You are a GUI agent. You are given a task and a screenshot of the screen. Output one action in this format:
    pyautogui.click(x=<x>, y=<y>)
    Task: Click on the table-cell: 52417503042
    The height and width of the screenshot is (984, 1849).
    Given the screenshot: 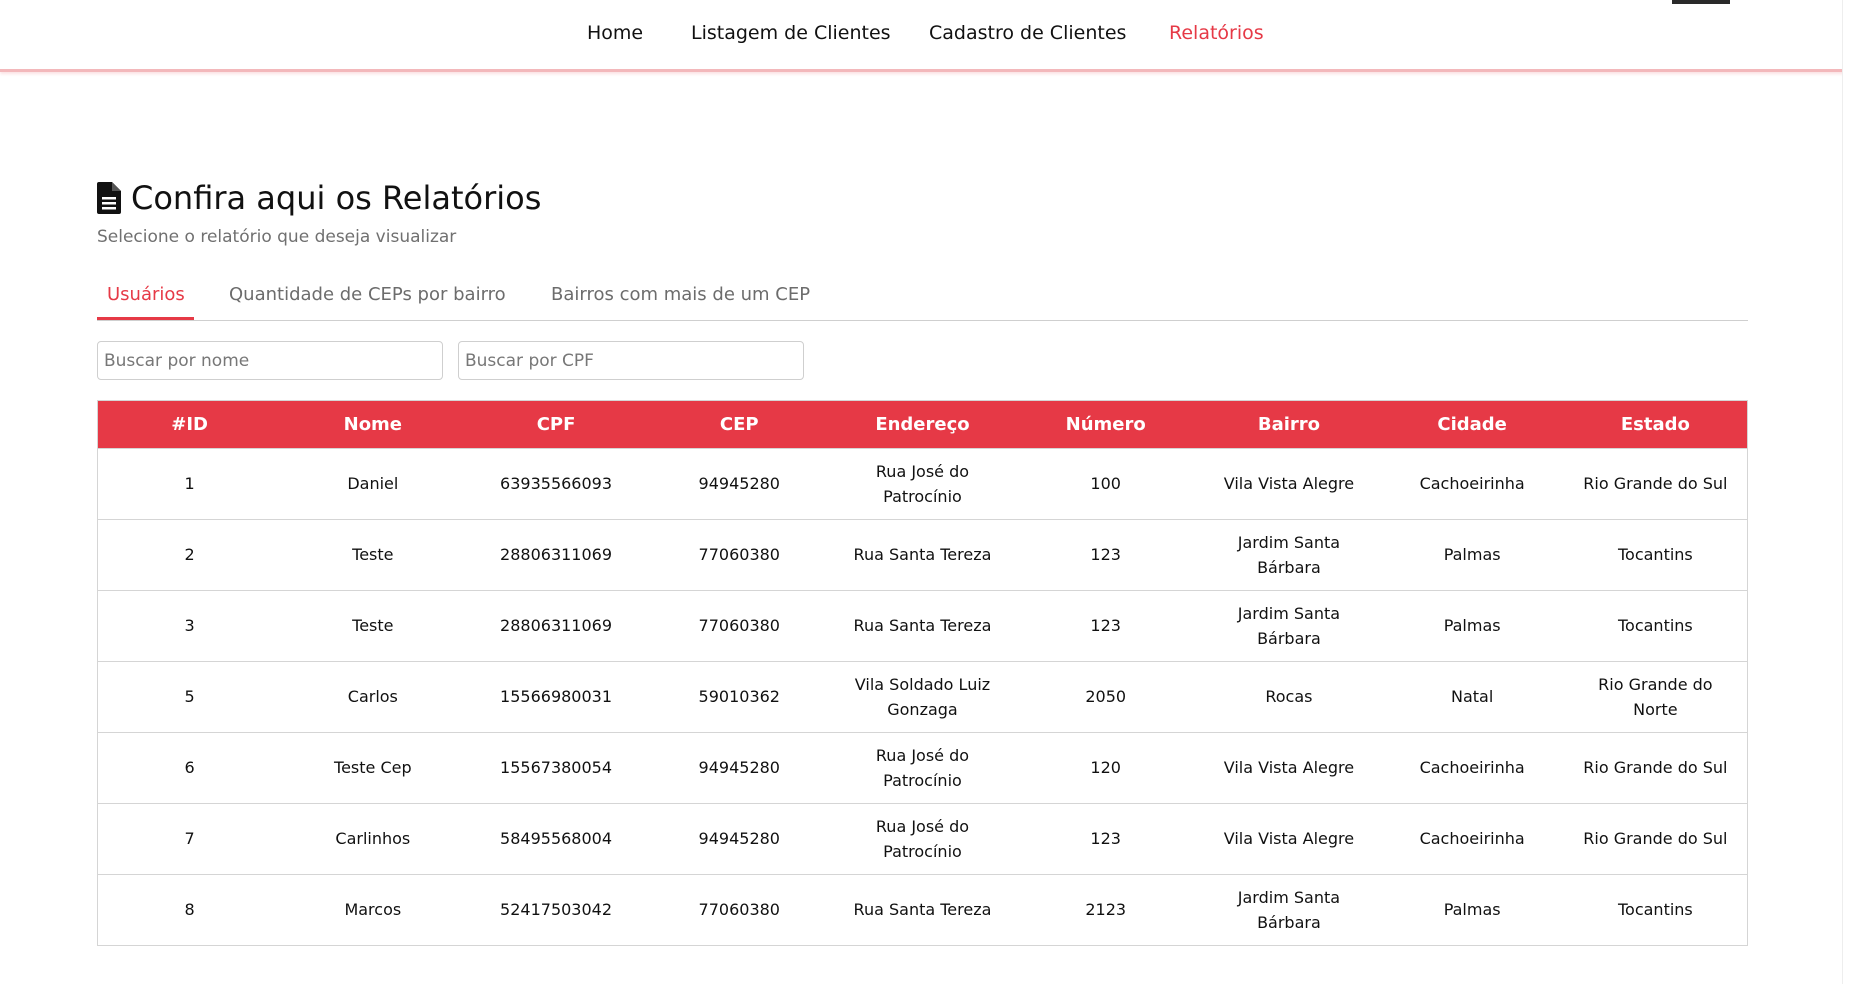 What is the action you would take?
    pyautogui.click(x=556, y=910)
    